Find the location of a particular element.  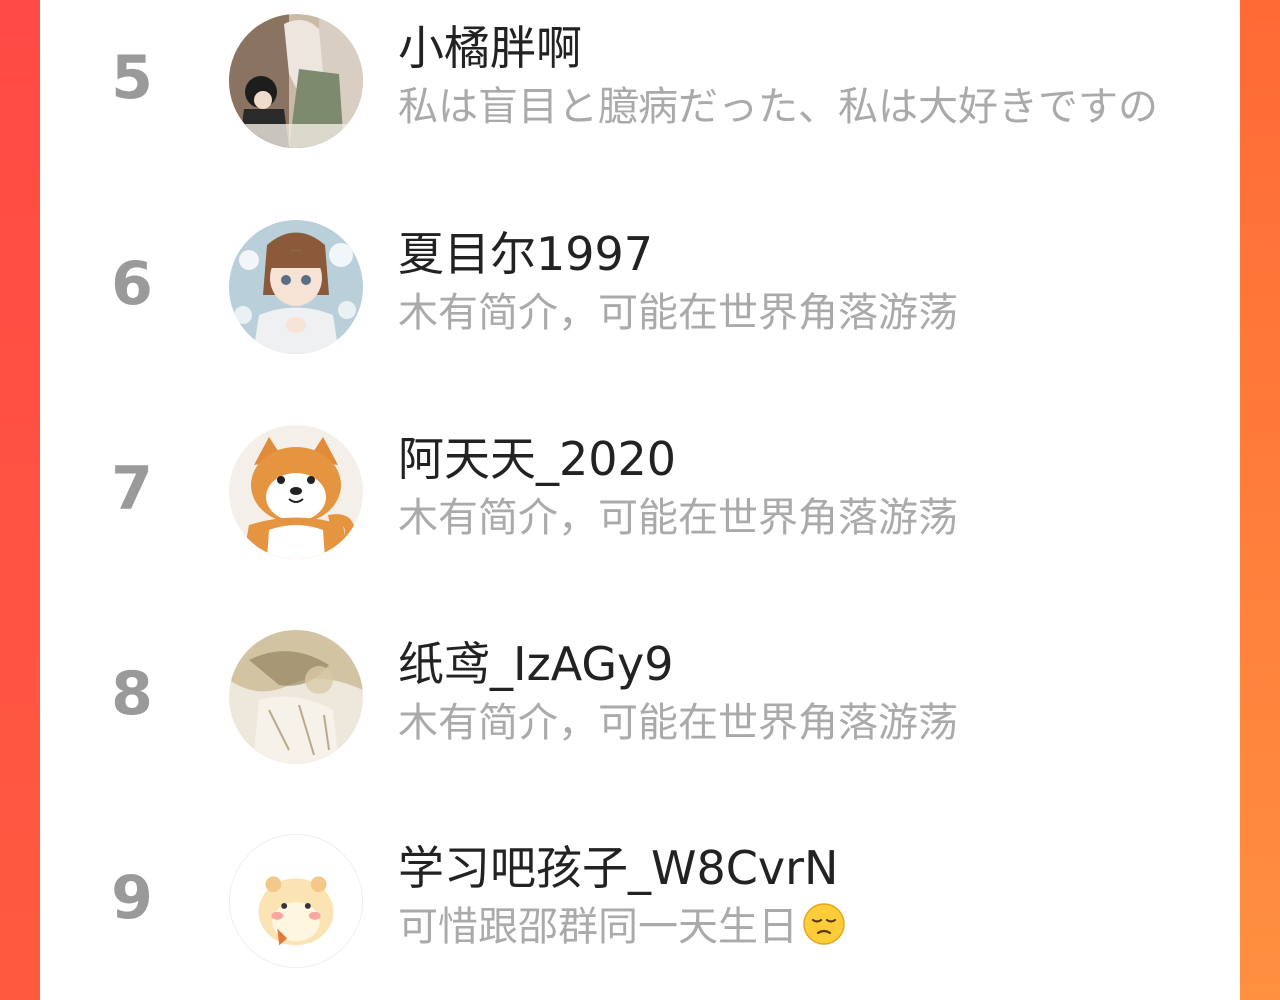

left-background-edge is located at coordinates (20, 500).